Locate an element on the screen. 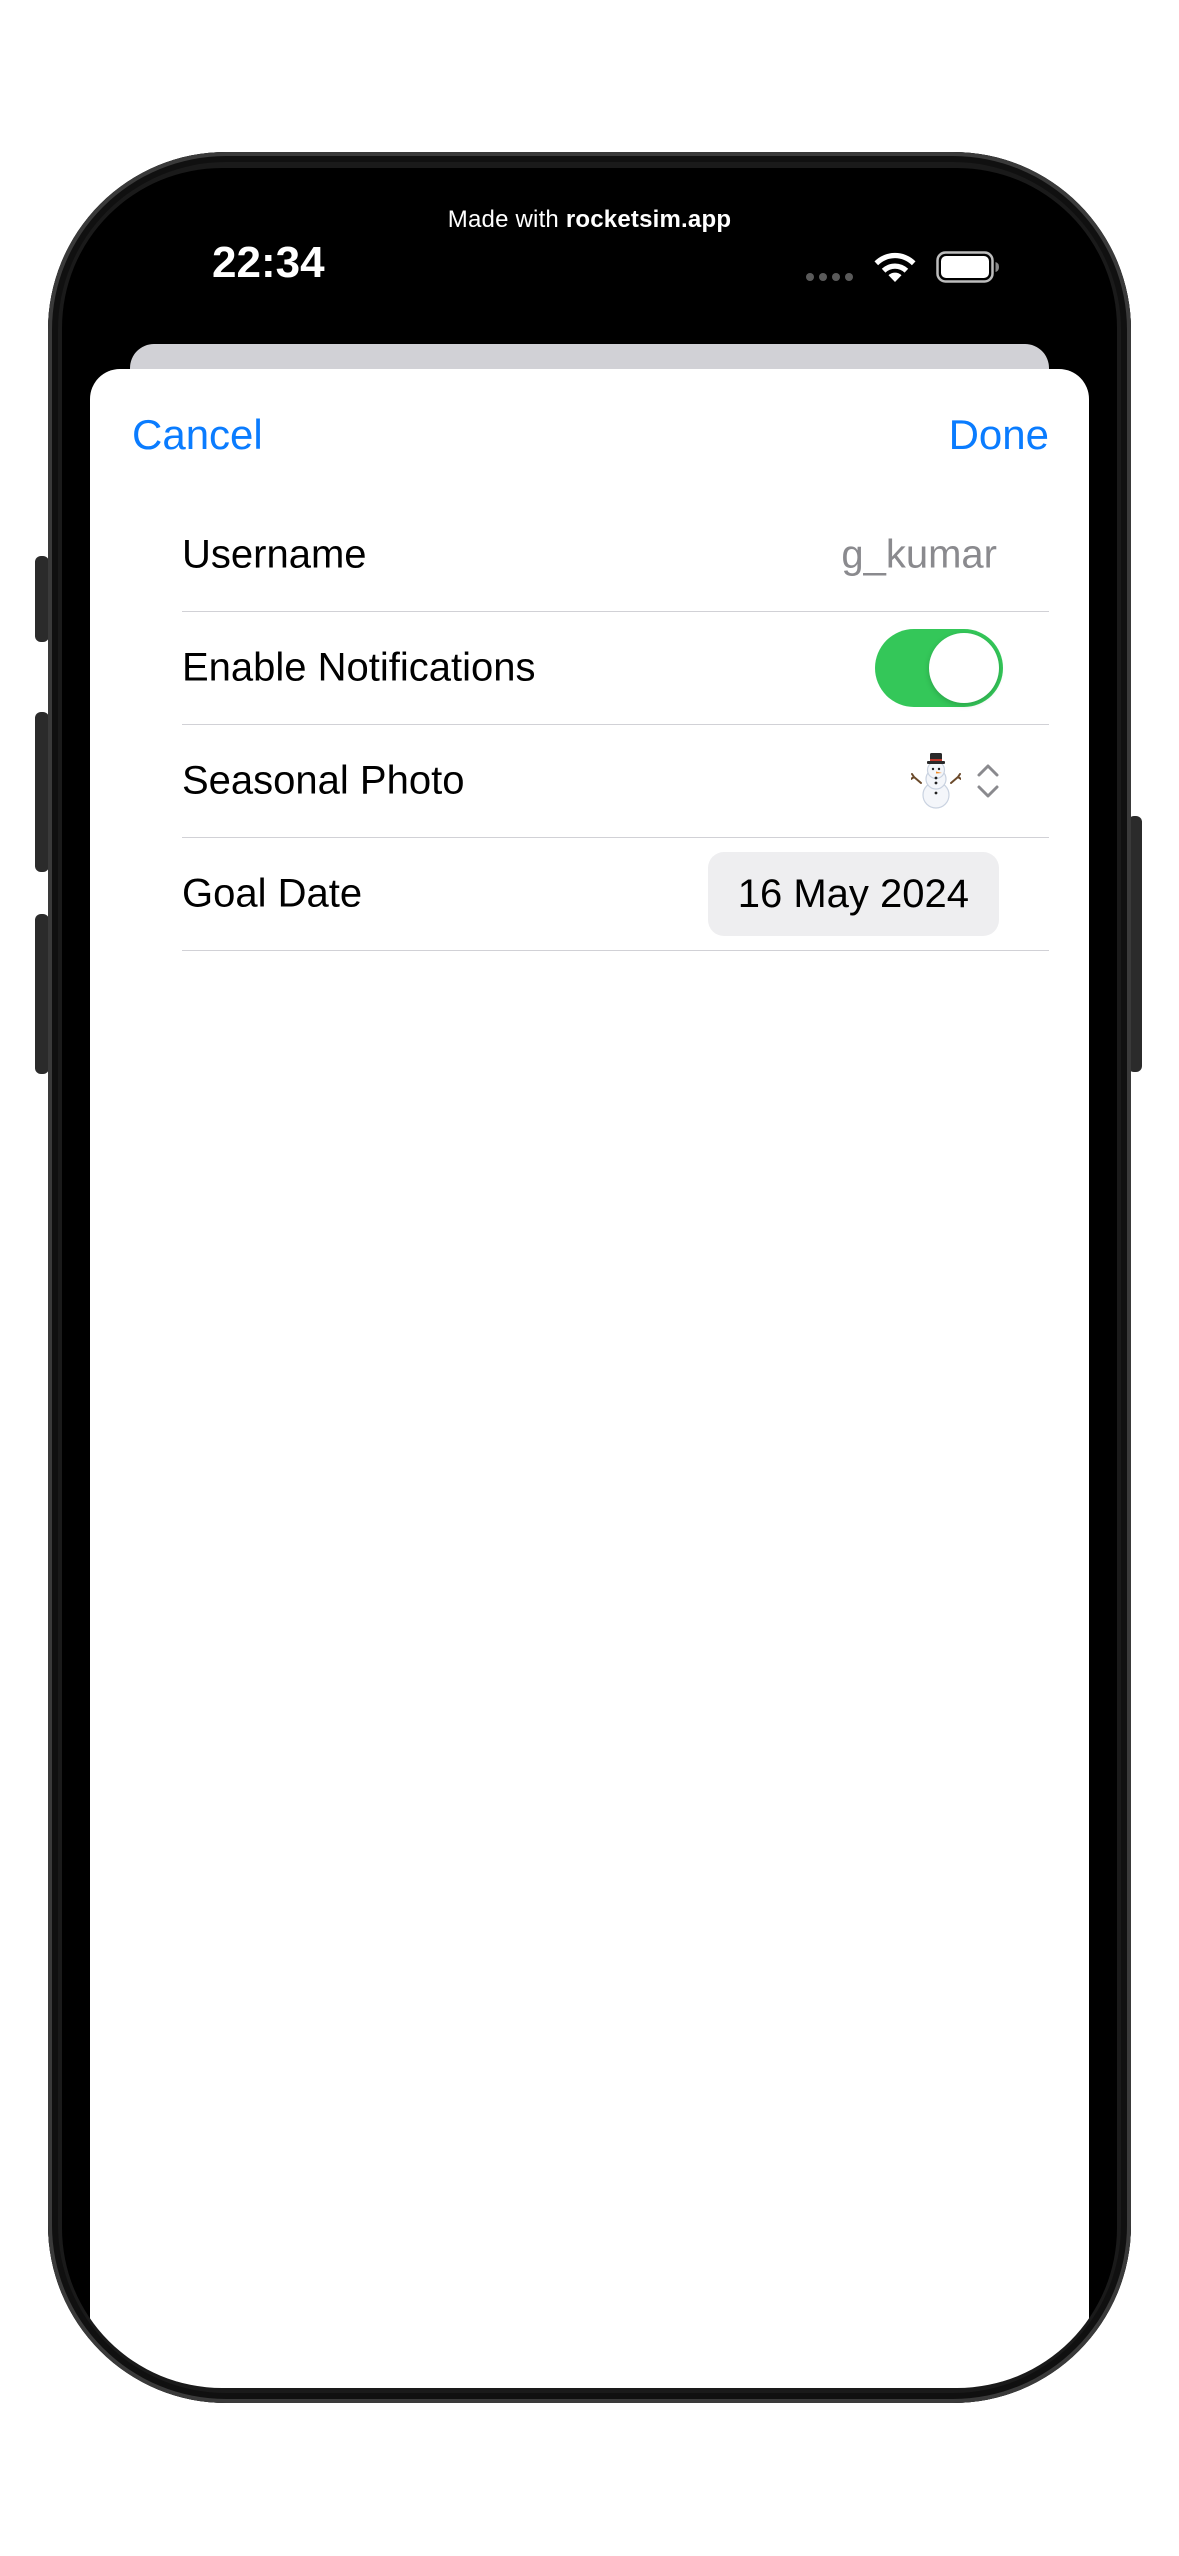 This screenshot has height=2556, width=1179. watermark-prefix: Made with is located at coordinates (506, 219).